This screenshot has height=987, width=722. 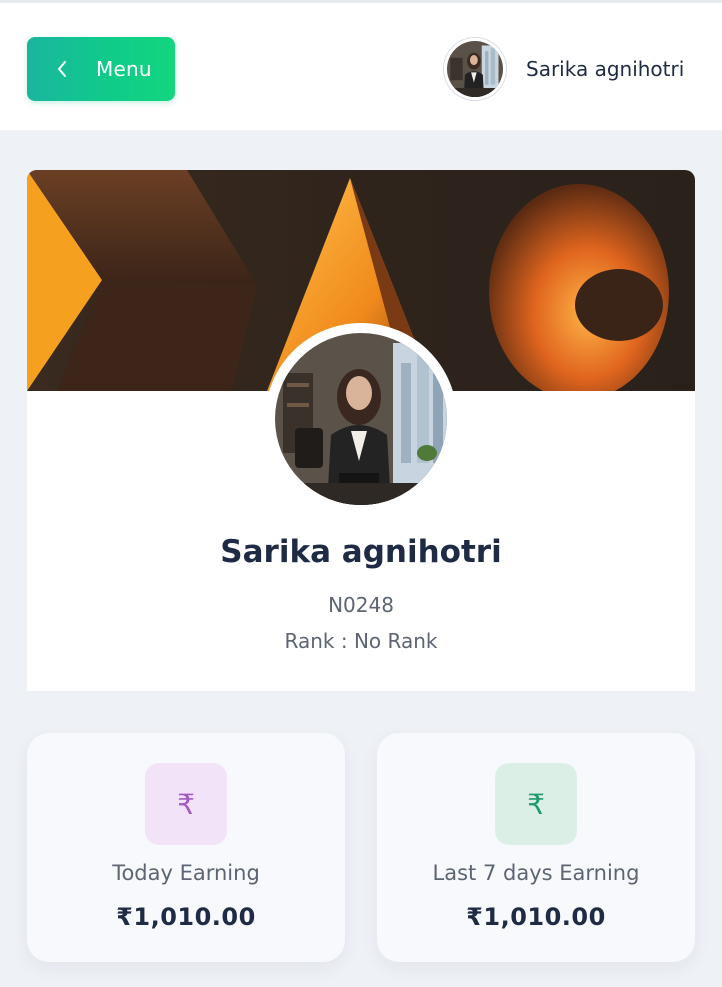 I want to click on profile-rank: Rank : No Rank, so click(x=361, y=641).